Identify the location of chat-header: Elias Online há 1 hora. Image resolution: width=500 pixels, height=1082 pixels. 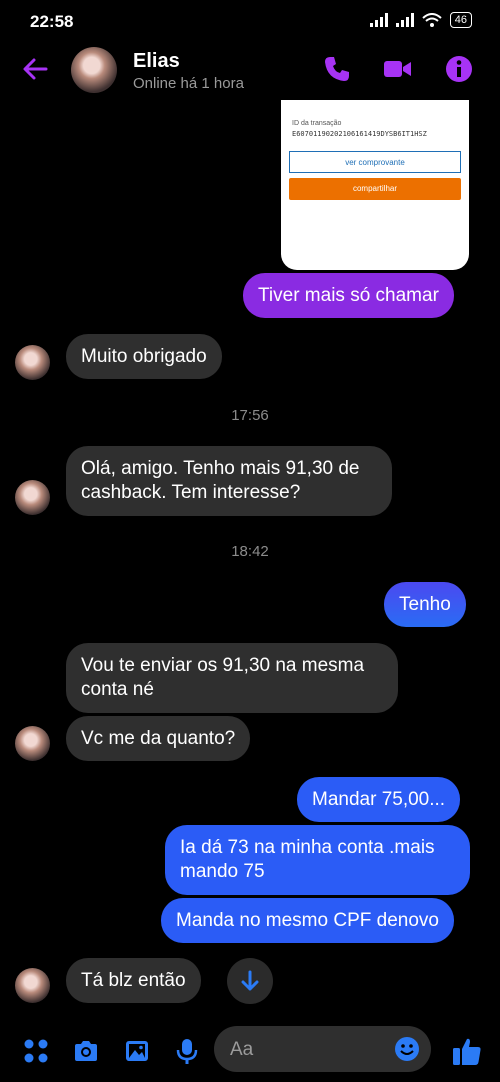
(250, 70).